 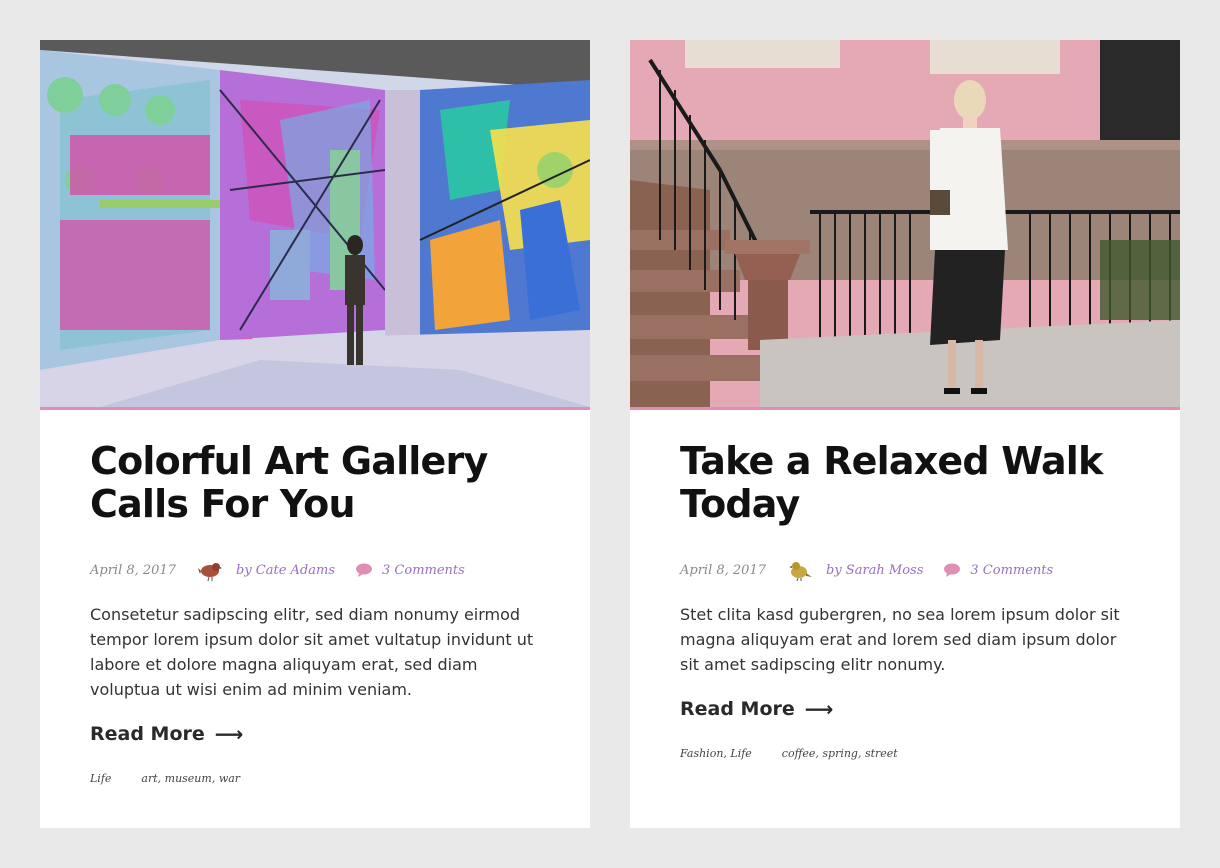 I want to click on post-author-link: by Cate Adams, so click(x=285, y=570).